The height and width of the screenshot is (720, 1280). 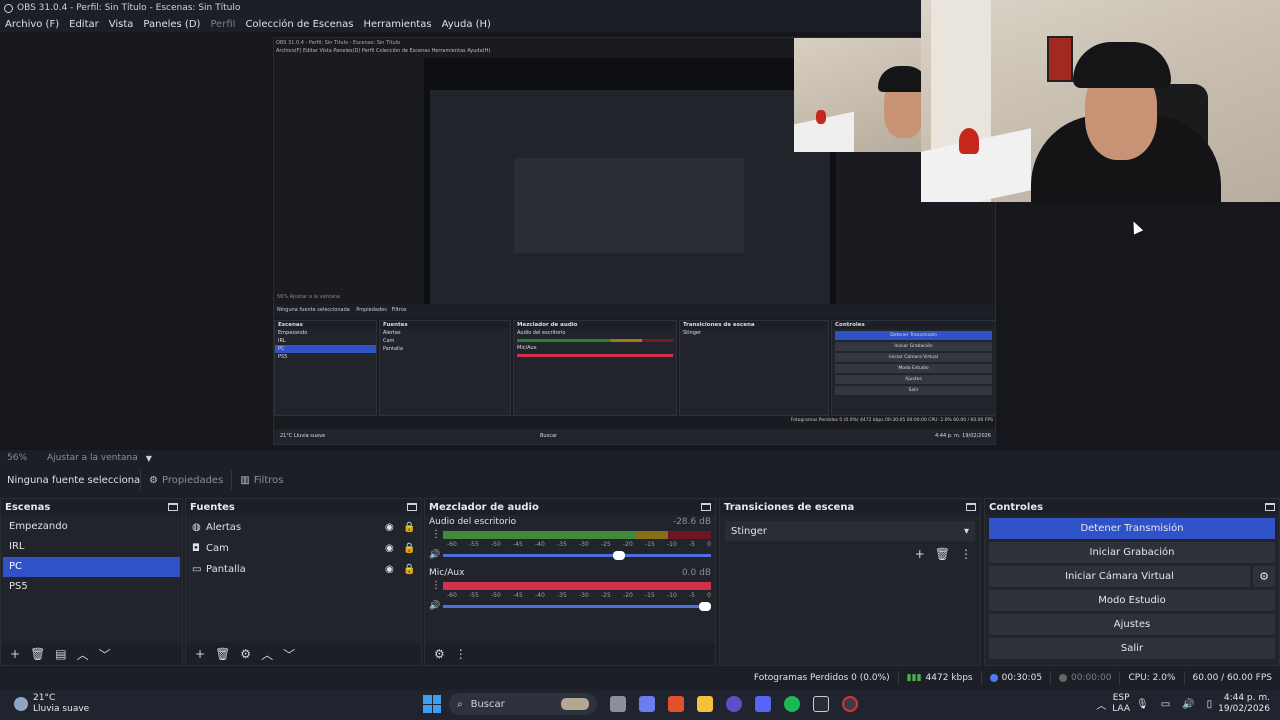 What do you see at coordinates (222, 24) in the screenshot?
I see `menu-perfil: Perfil` at bounding box center [222, 24].